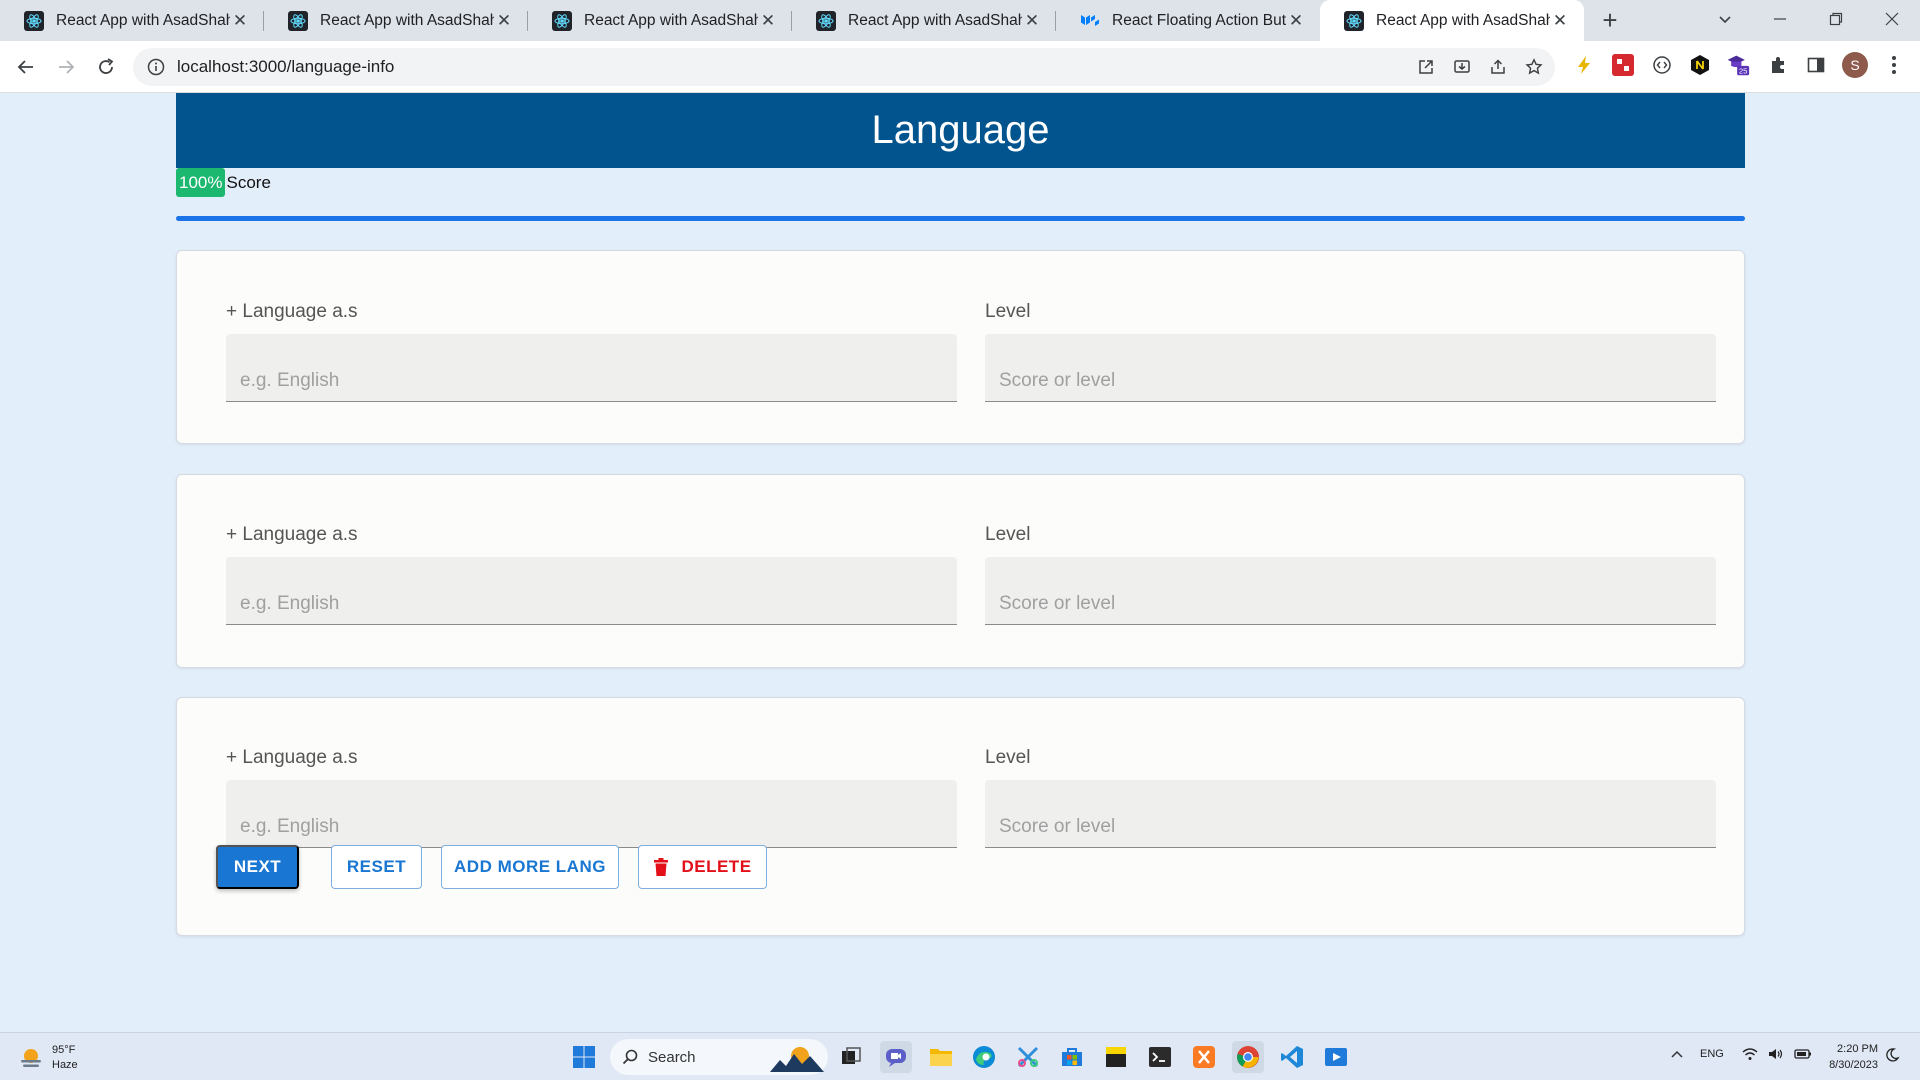  What do you see at coordinates (1778, 65) in the screenshot?
I see `extensions-puzzle-icon` at bounding box center [1778, 65].